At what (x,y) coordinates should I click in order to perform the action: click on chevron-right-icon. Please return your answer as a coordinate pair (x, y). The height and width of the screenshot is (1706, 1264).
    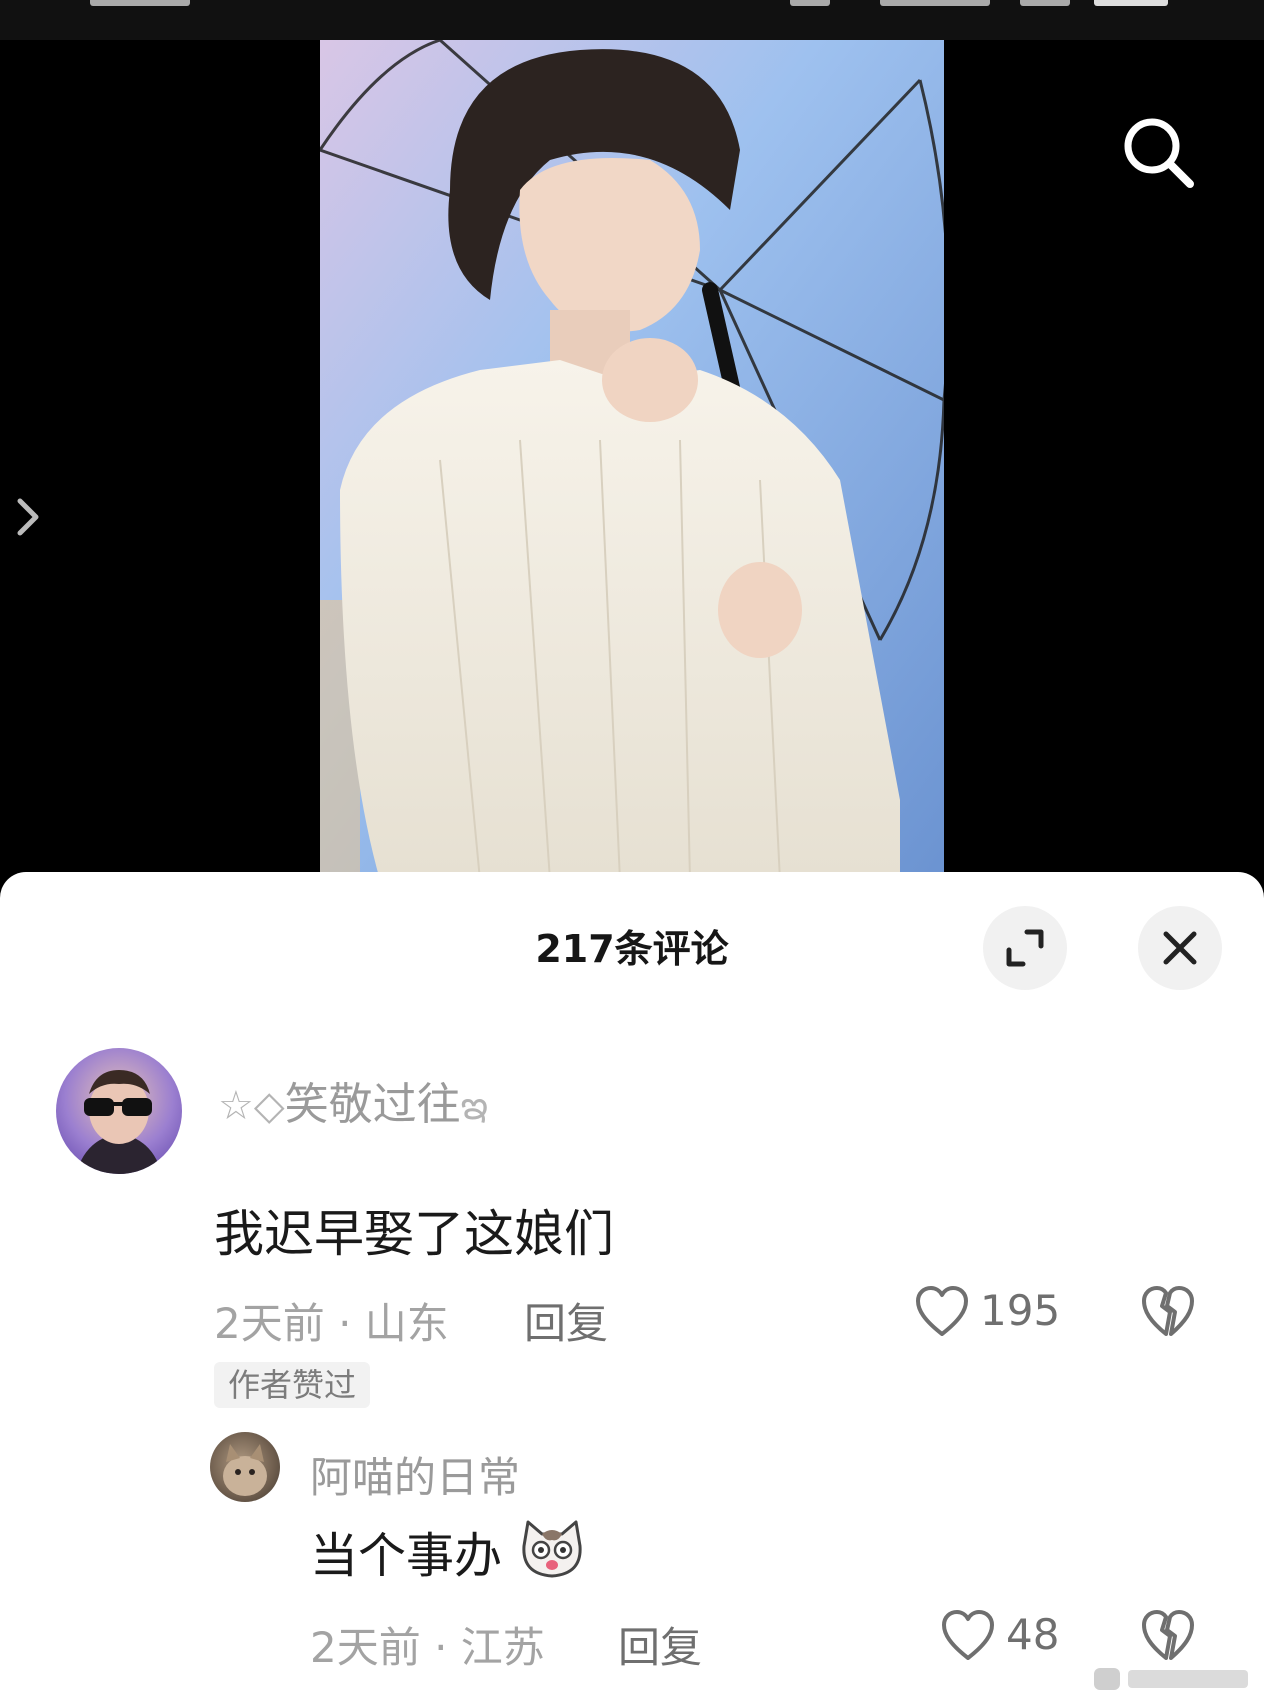
    Looking at the image, I should click on (28, 517).